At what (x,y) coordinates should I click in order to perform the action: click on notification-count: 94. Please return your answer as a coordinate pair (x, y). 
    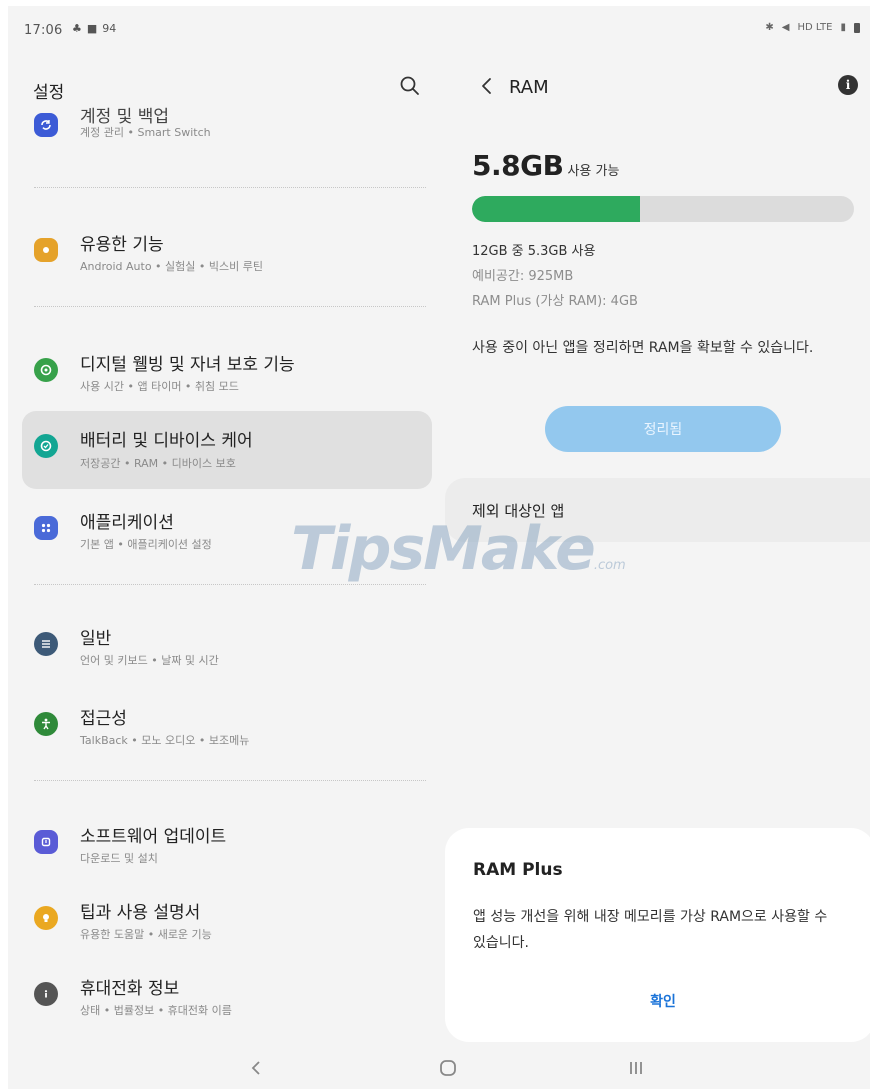
    Looking at the image, I should click on (109, 28).